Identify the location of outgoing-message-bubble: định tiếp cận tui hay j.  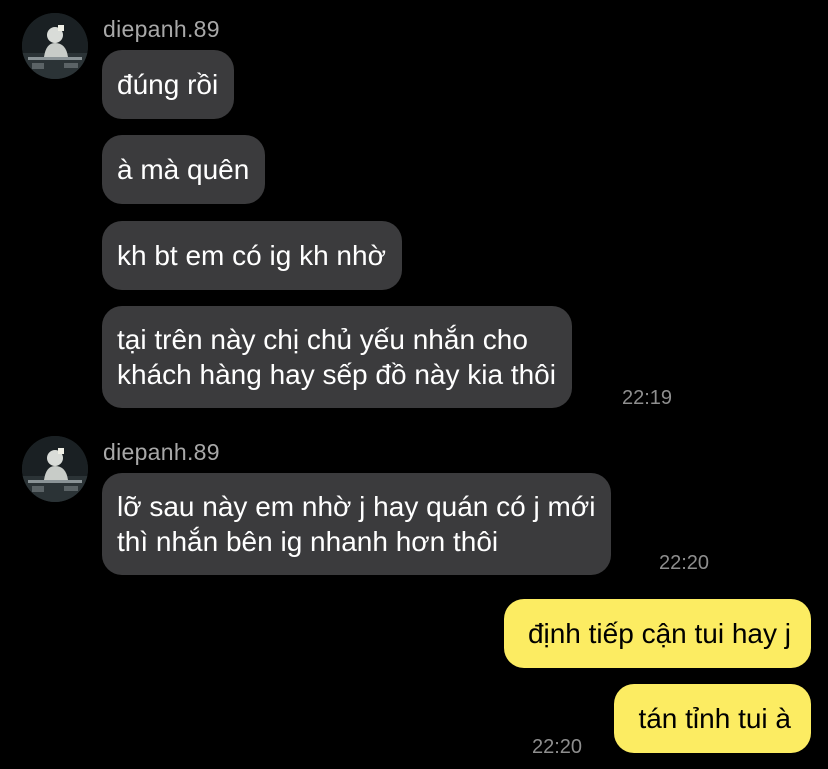
(657, 633).